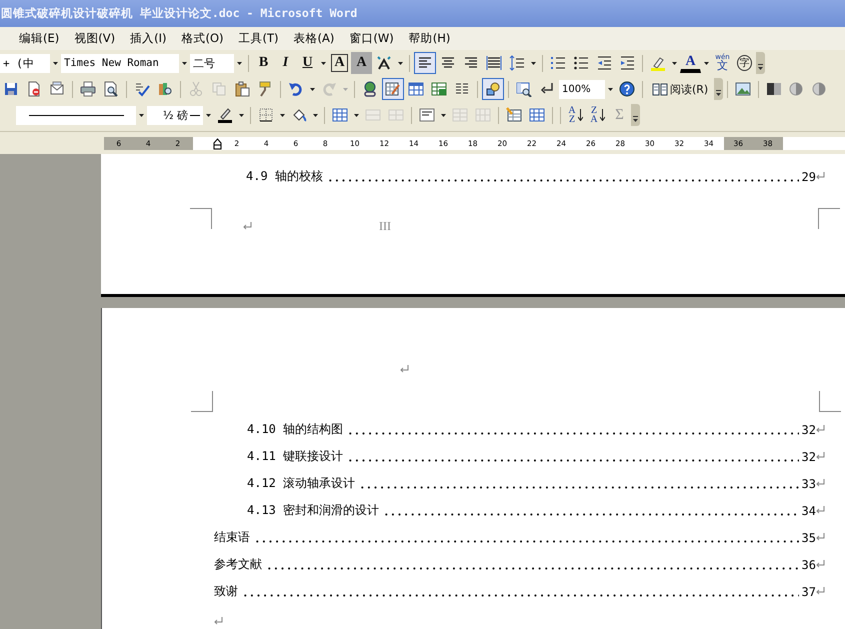 The image size is (845, 629). What do you see at coordinates (307, 63) in the screenshot?
I see `underline-button: U` at bounding box center [307, 63].